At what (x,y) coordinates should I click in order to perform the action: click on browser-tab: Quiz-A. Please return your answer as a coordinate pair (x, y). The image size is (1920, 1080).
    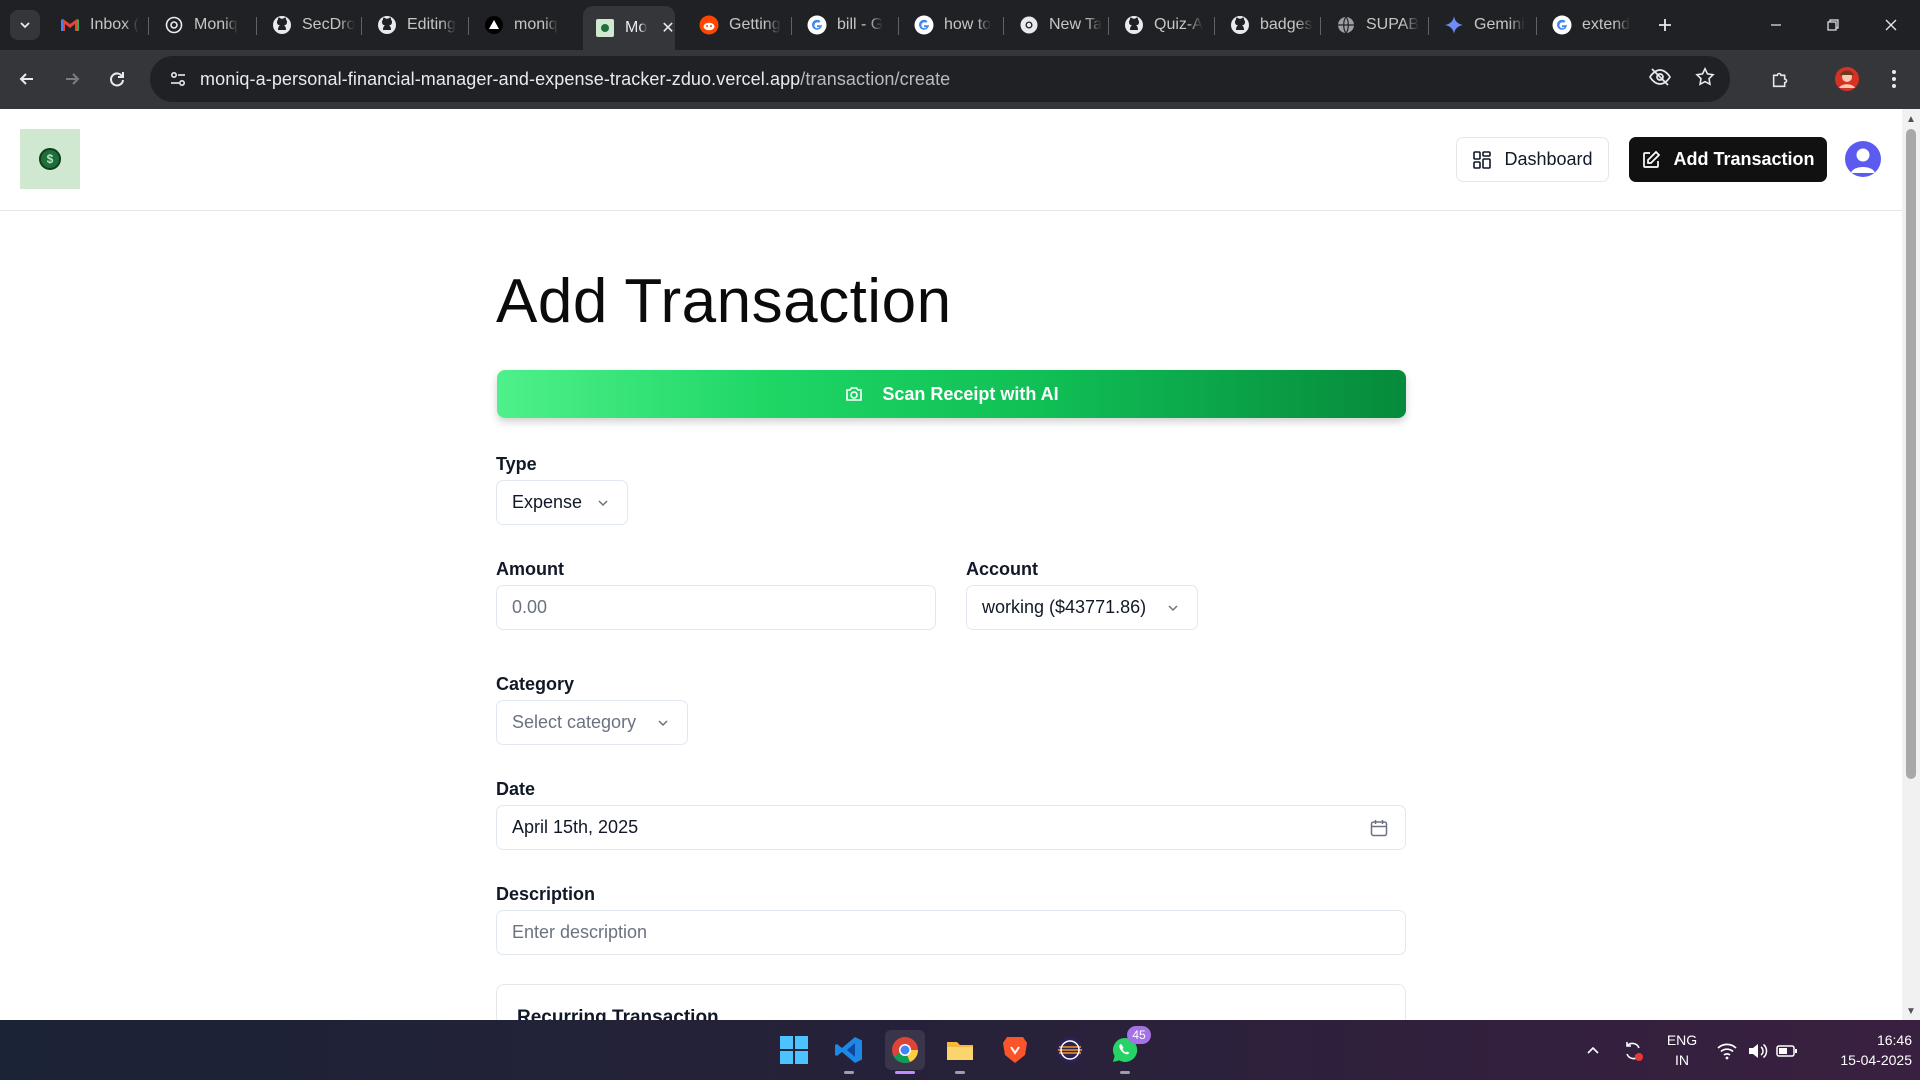
    Looking at the image, I should click on (1161, 25).